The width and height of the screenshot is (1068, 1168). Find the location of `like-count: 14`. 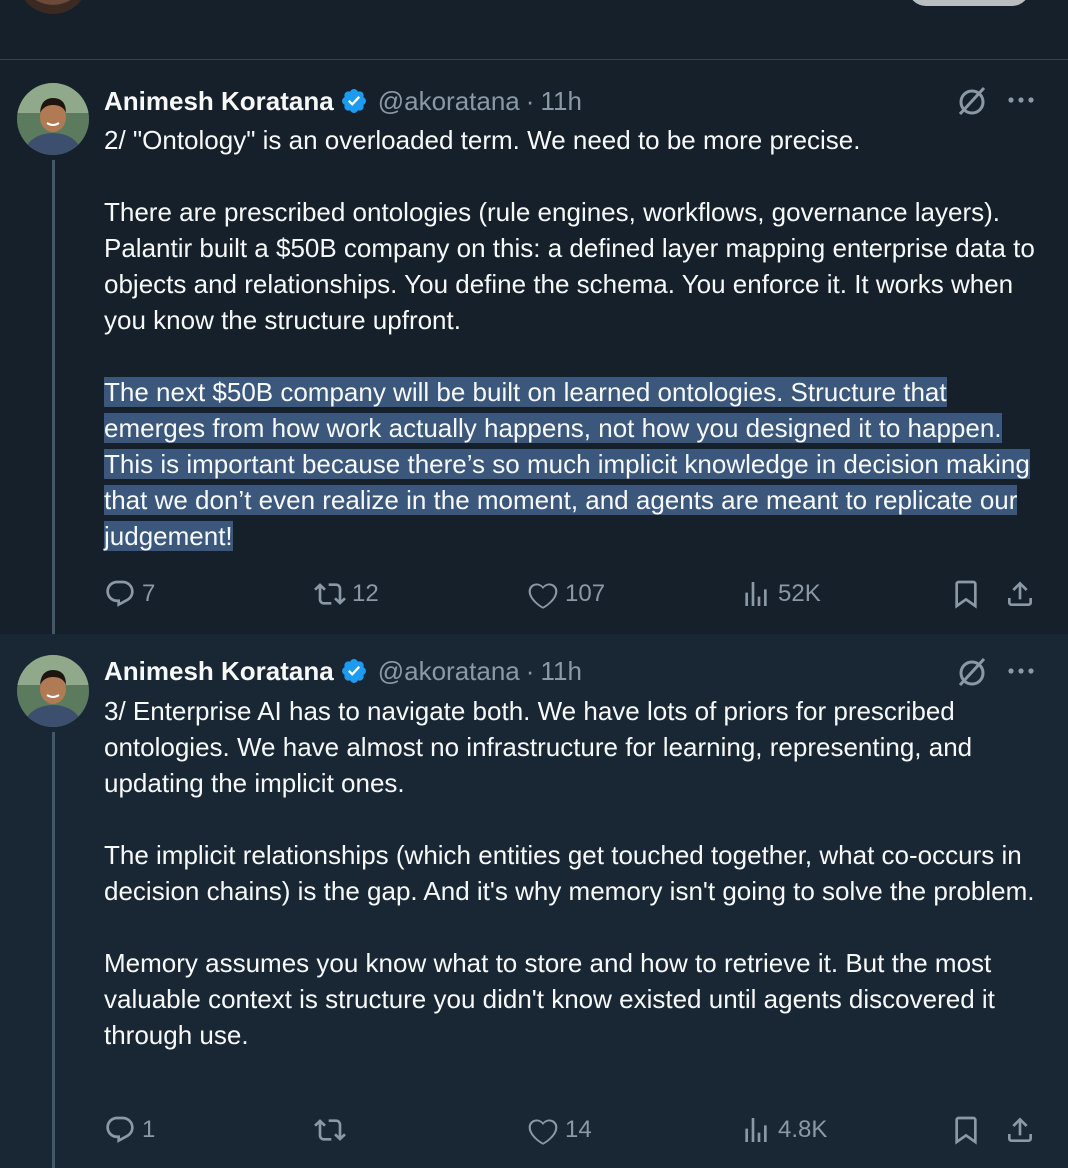

like-count: 14 is located at coordinates (578, 1129).